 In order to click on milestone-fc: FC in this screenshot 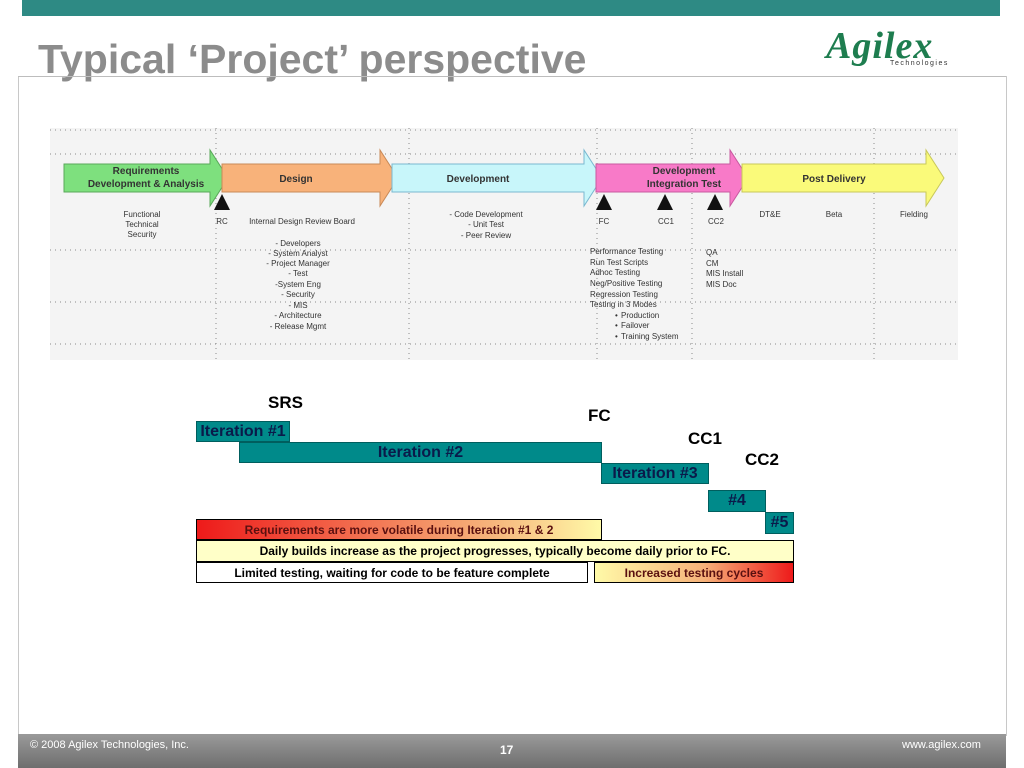, I will do `click(599, 415)`.